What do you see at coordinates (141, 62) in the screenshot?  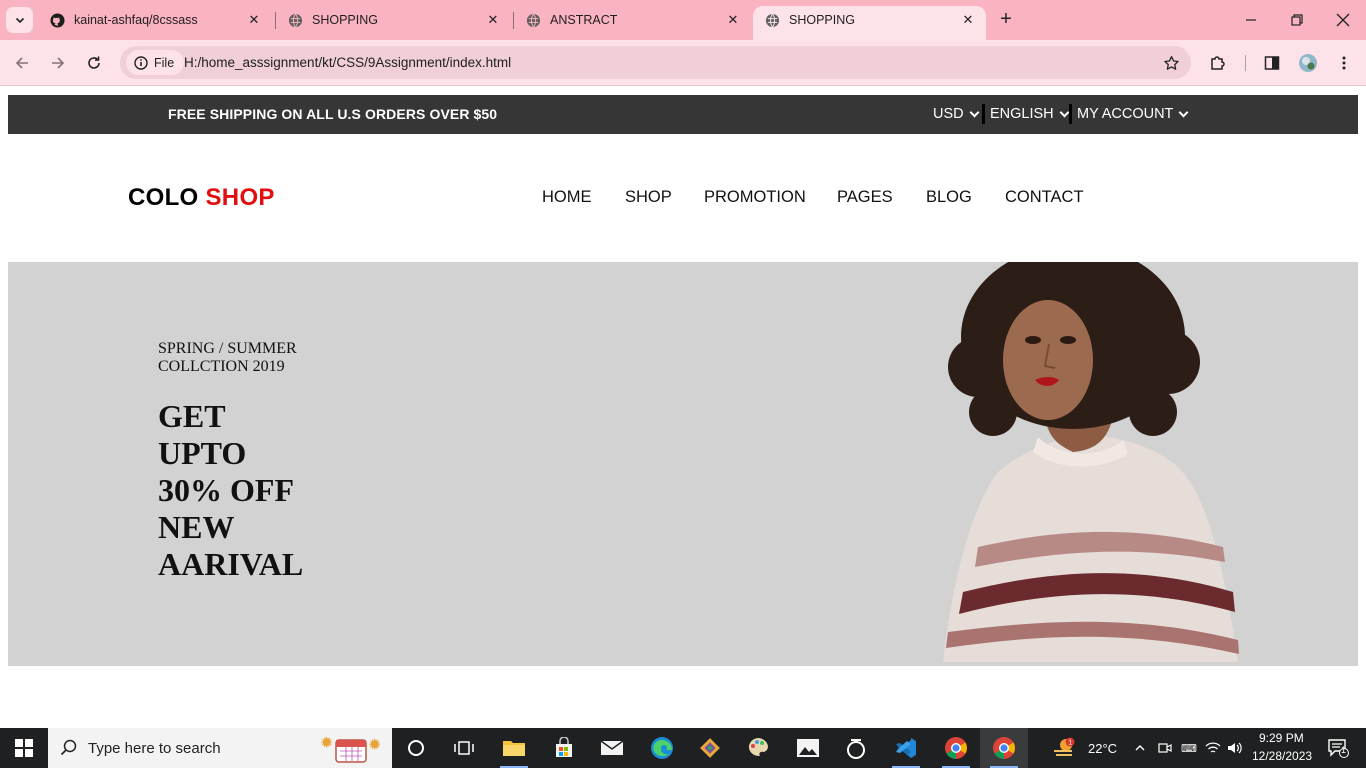 I see `info-icon` at bounding box center [141, 62].